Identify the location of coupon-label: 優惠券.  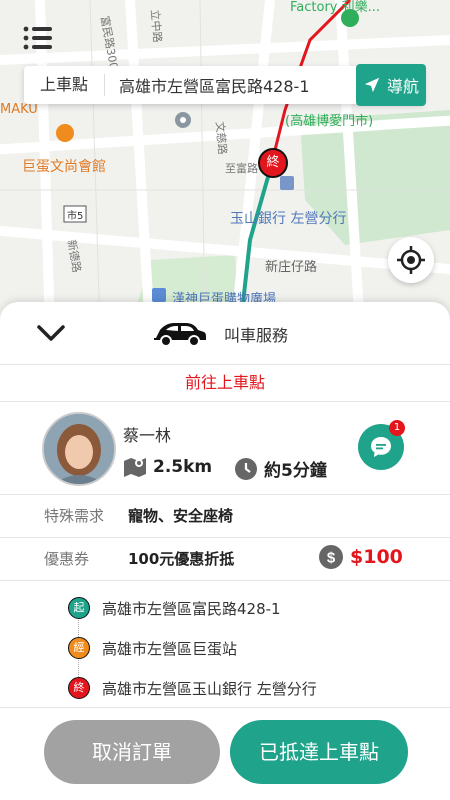
(67, 559).